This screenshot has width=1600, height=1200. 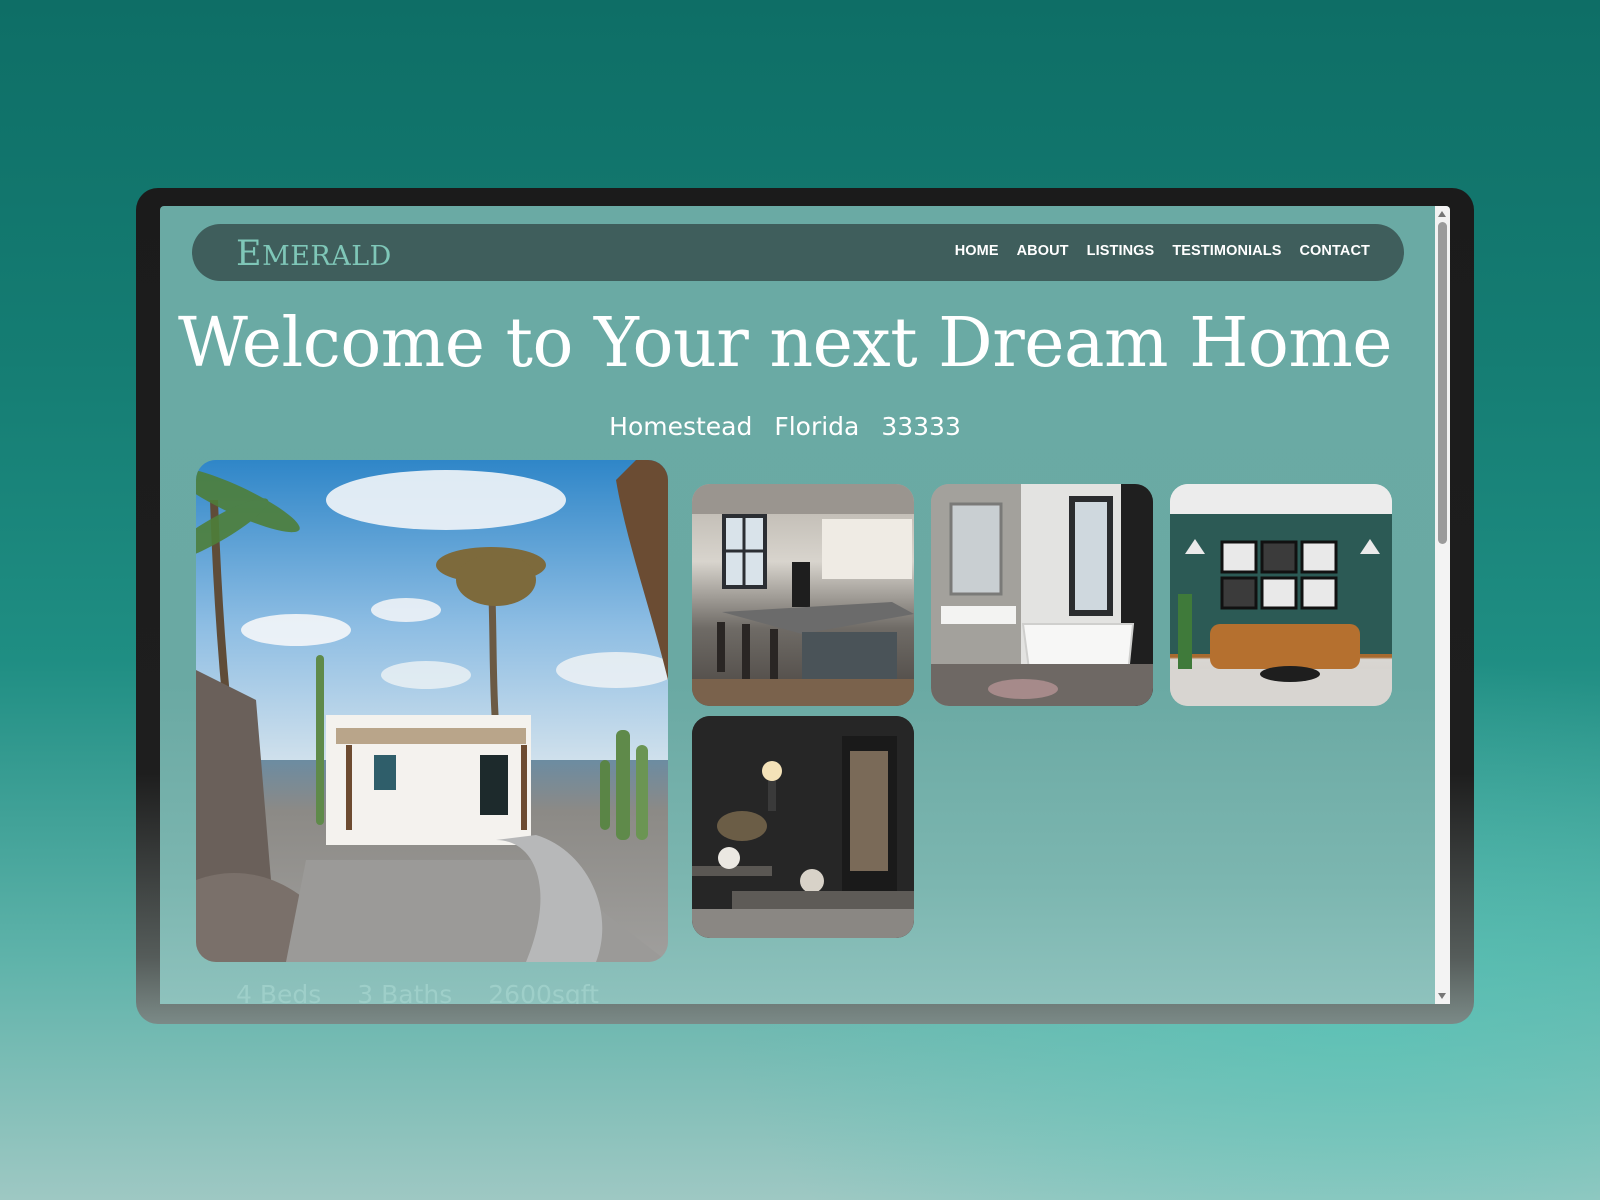 What do you see at coordinates (1442, 383) in the screenshot?
I see `scrollbar-thumb` at bounding box center [1442, 383].